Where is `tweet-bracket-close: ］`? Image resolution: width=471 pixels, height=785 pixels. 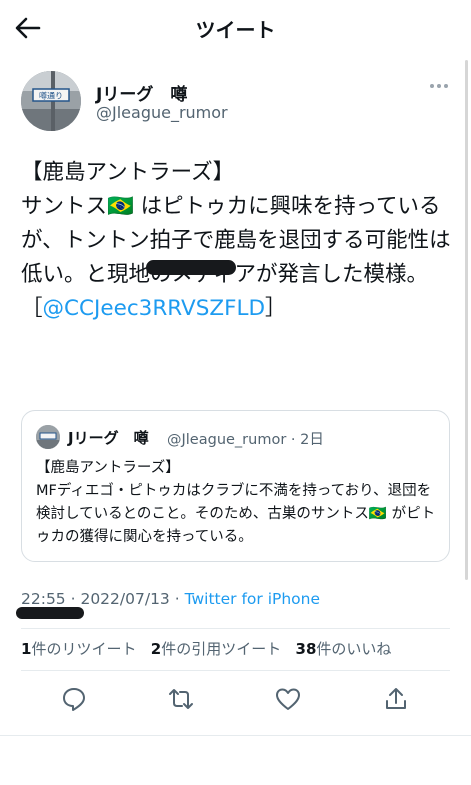
tweet-bracket-close: ］ is located at coordinates (276, 308).